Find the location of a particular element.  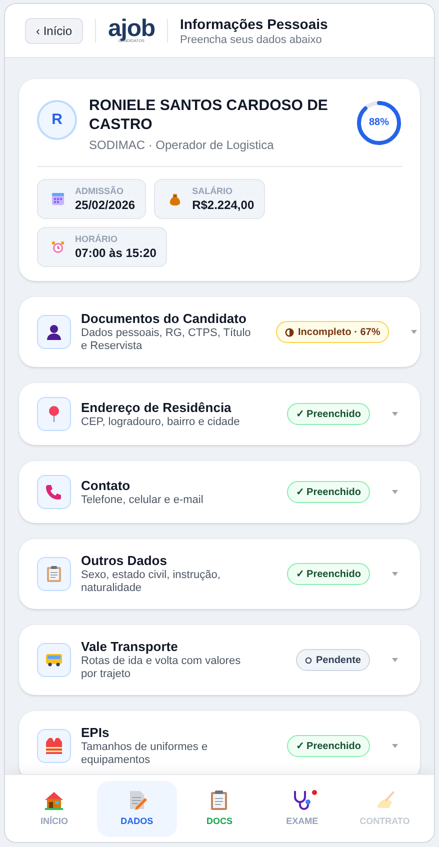

section-title: Documentos do Candidato is located at coordinates (164, 319).